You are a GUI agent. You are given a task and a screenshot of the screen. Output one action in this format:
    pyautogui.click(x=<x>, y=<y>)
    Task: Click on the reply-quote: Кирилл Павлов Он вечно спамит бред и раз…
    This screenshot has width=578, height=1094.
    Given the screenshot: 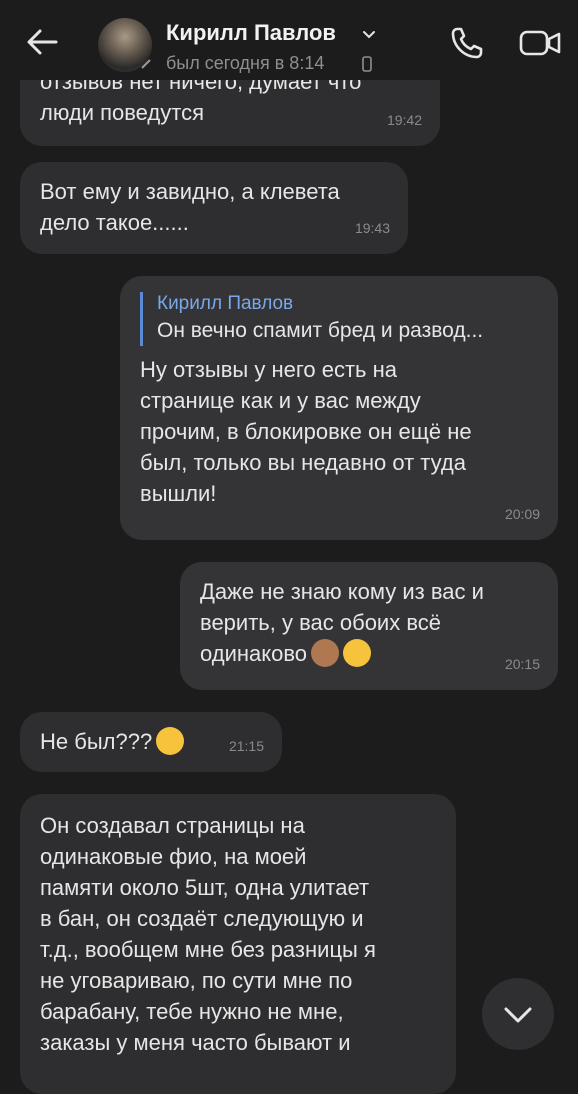 What is the action you would take?
    pyautogui.click(x=339, y=319)
    